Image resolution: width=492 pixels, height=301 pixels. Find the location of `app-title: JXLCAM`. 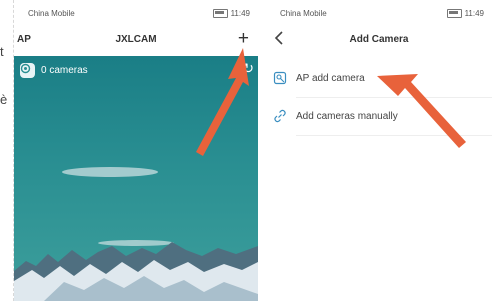

app-title: JXLCAM is located at coordinates (136, 39).